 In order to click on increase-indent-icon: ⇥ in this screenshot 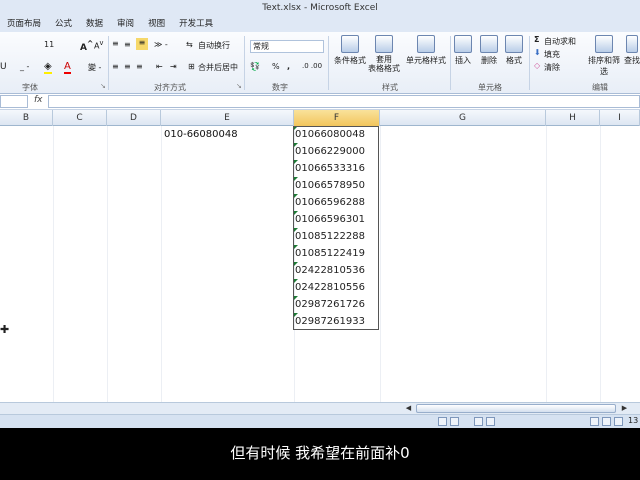, I will do `click(173, 66)`.